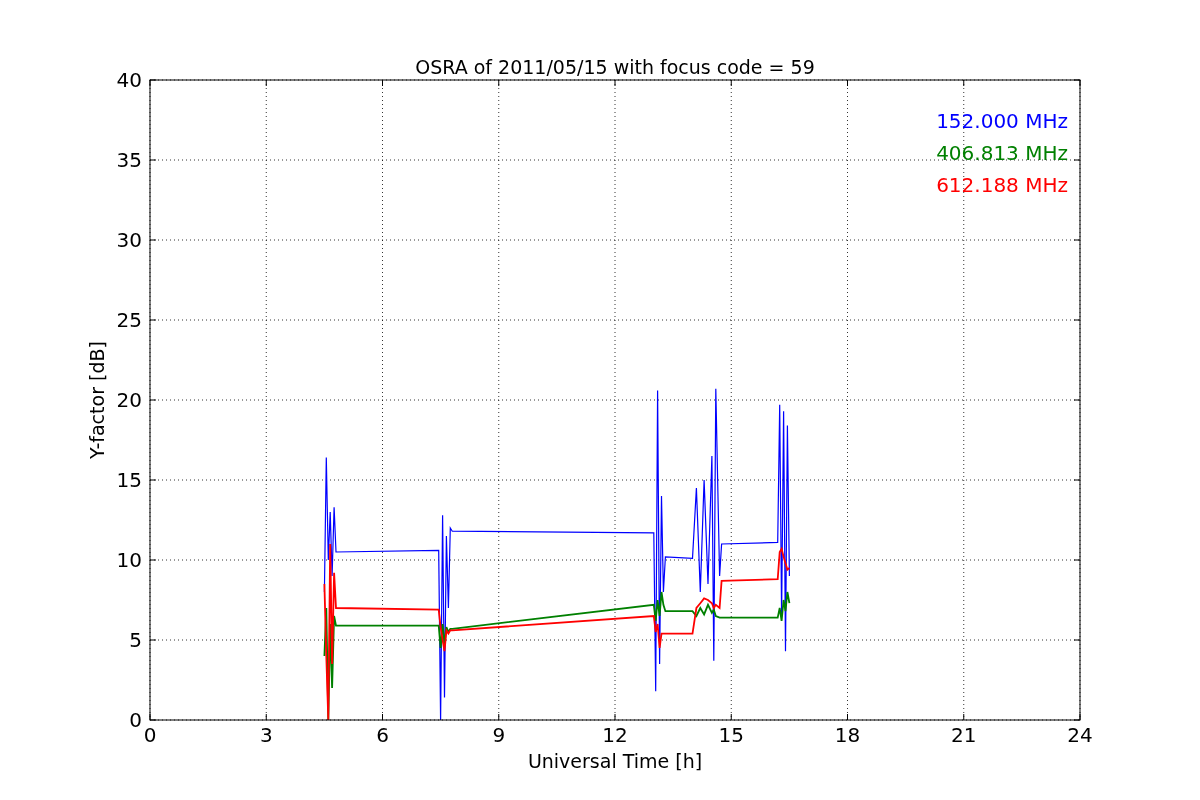  Describe the element at coordinates (1002, 185) in the screenshot. I see `legend-label: 612.188 MHz` at that location.